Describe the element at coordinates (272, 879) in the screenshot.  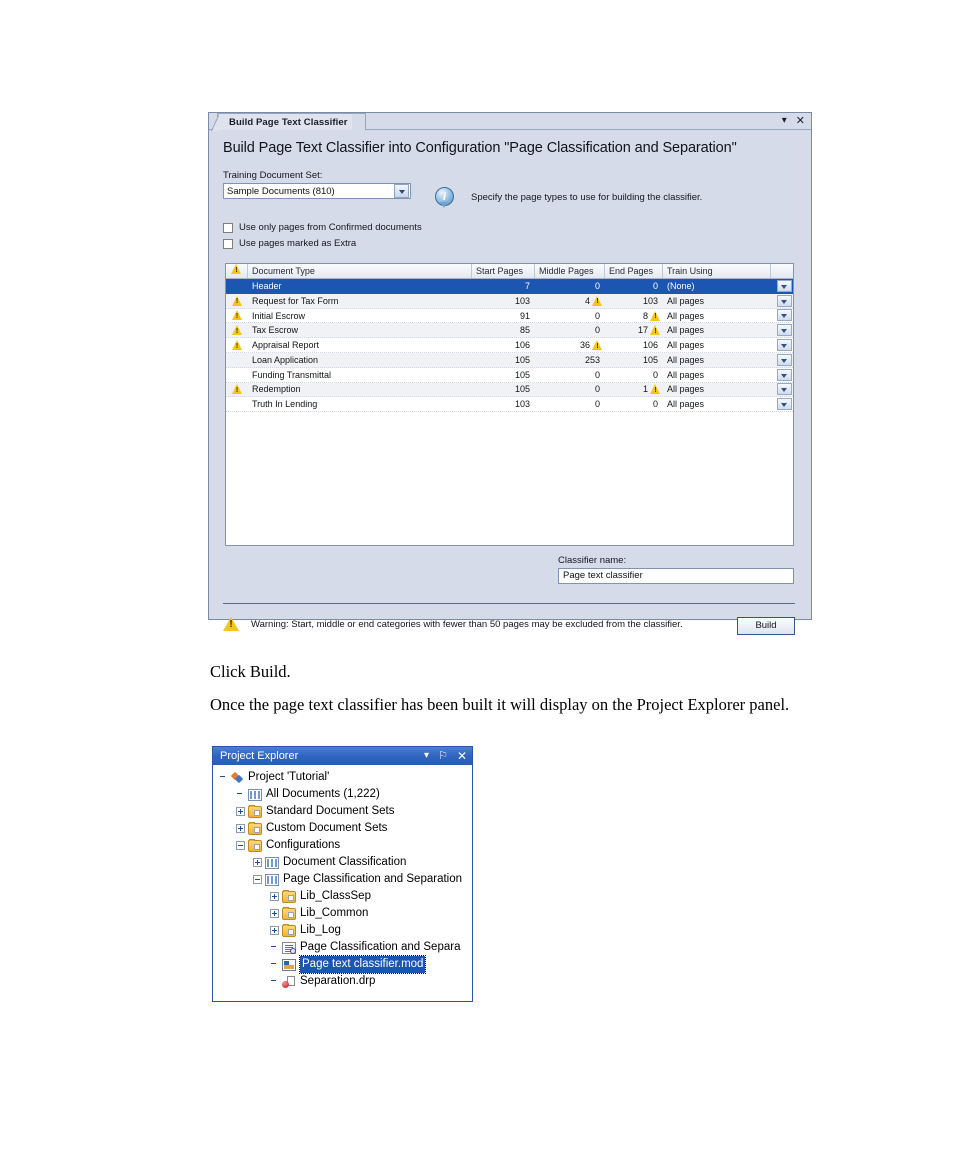
I see `grid-icon` at that location.